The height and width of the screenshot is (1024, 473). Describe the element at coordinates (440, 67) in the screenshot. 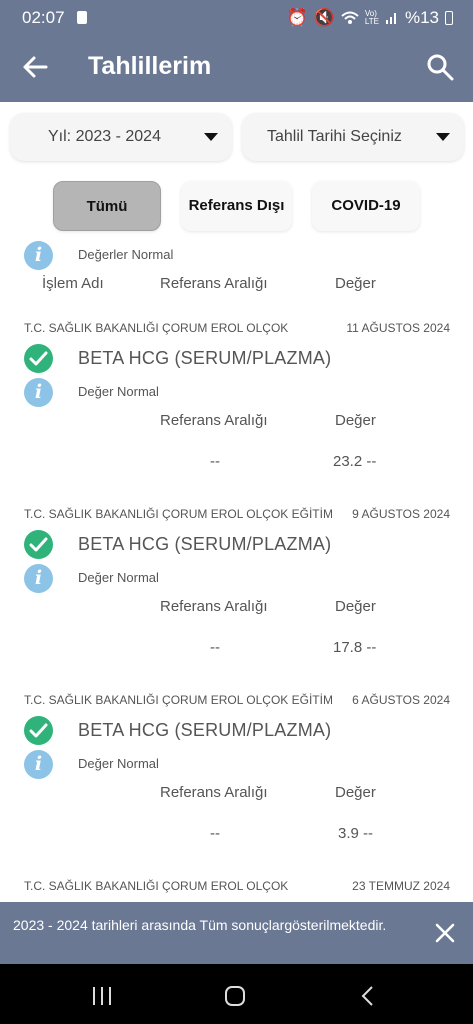

I see `search-icon` at that location.